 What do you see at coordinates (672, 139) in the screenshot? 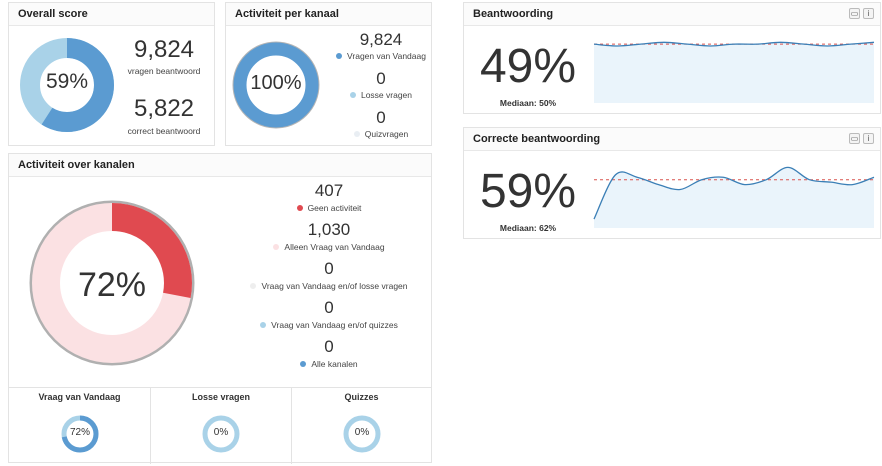
I see `correcte-beantwoording-title: Correcte beantwoording` at bounding box center [672, 139].